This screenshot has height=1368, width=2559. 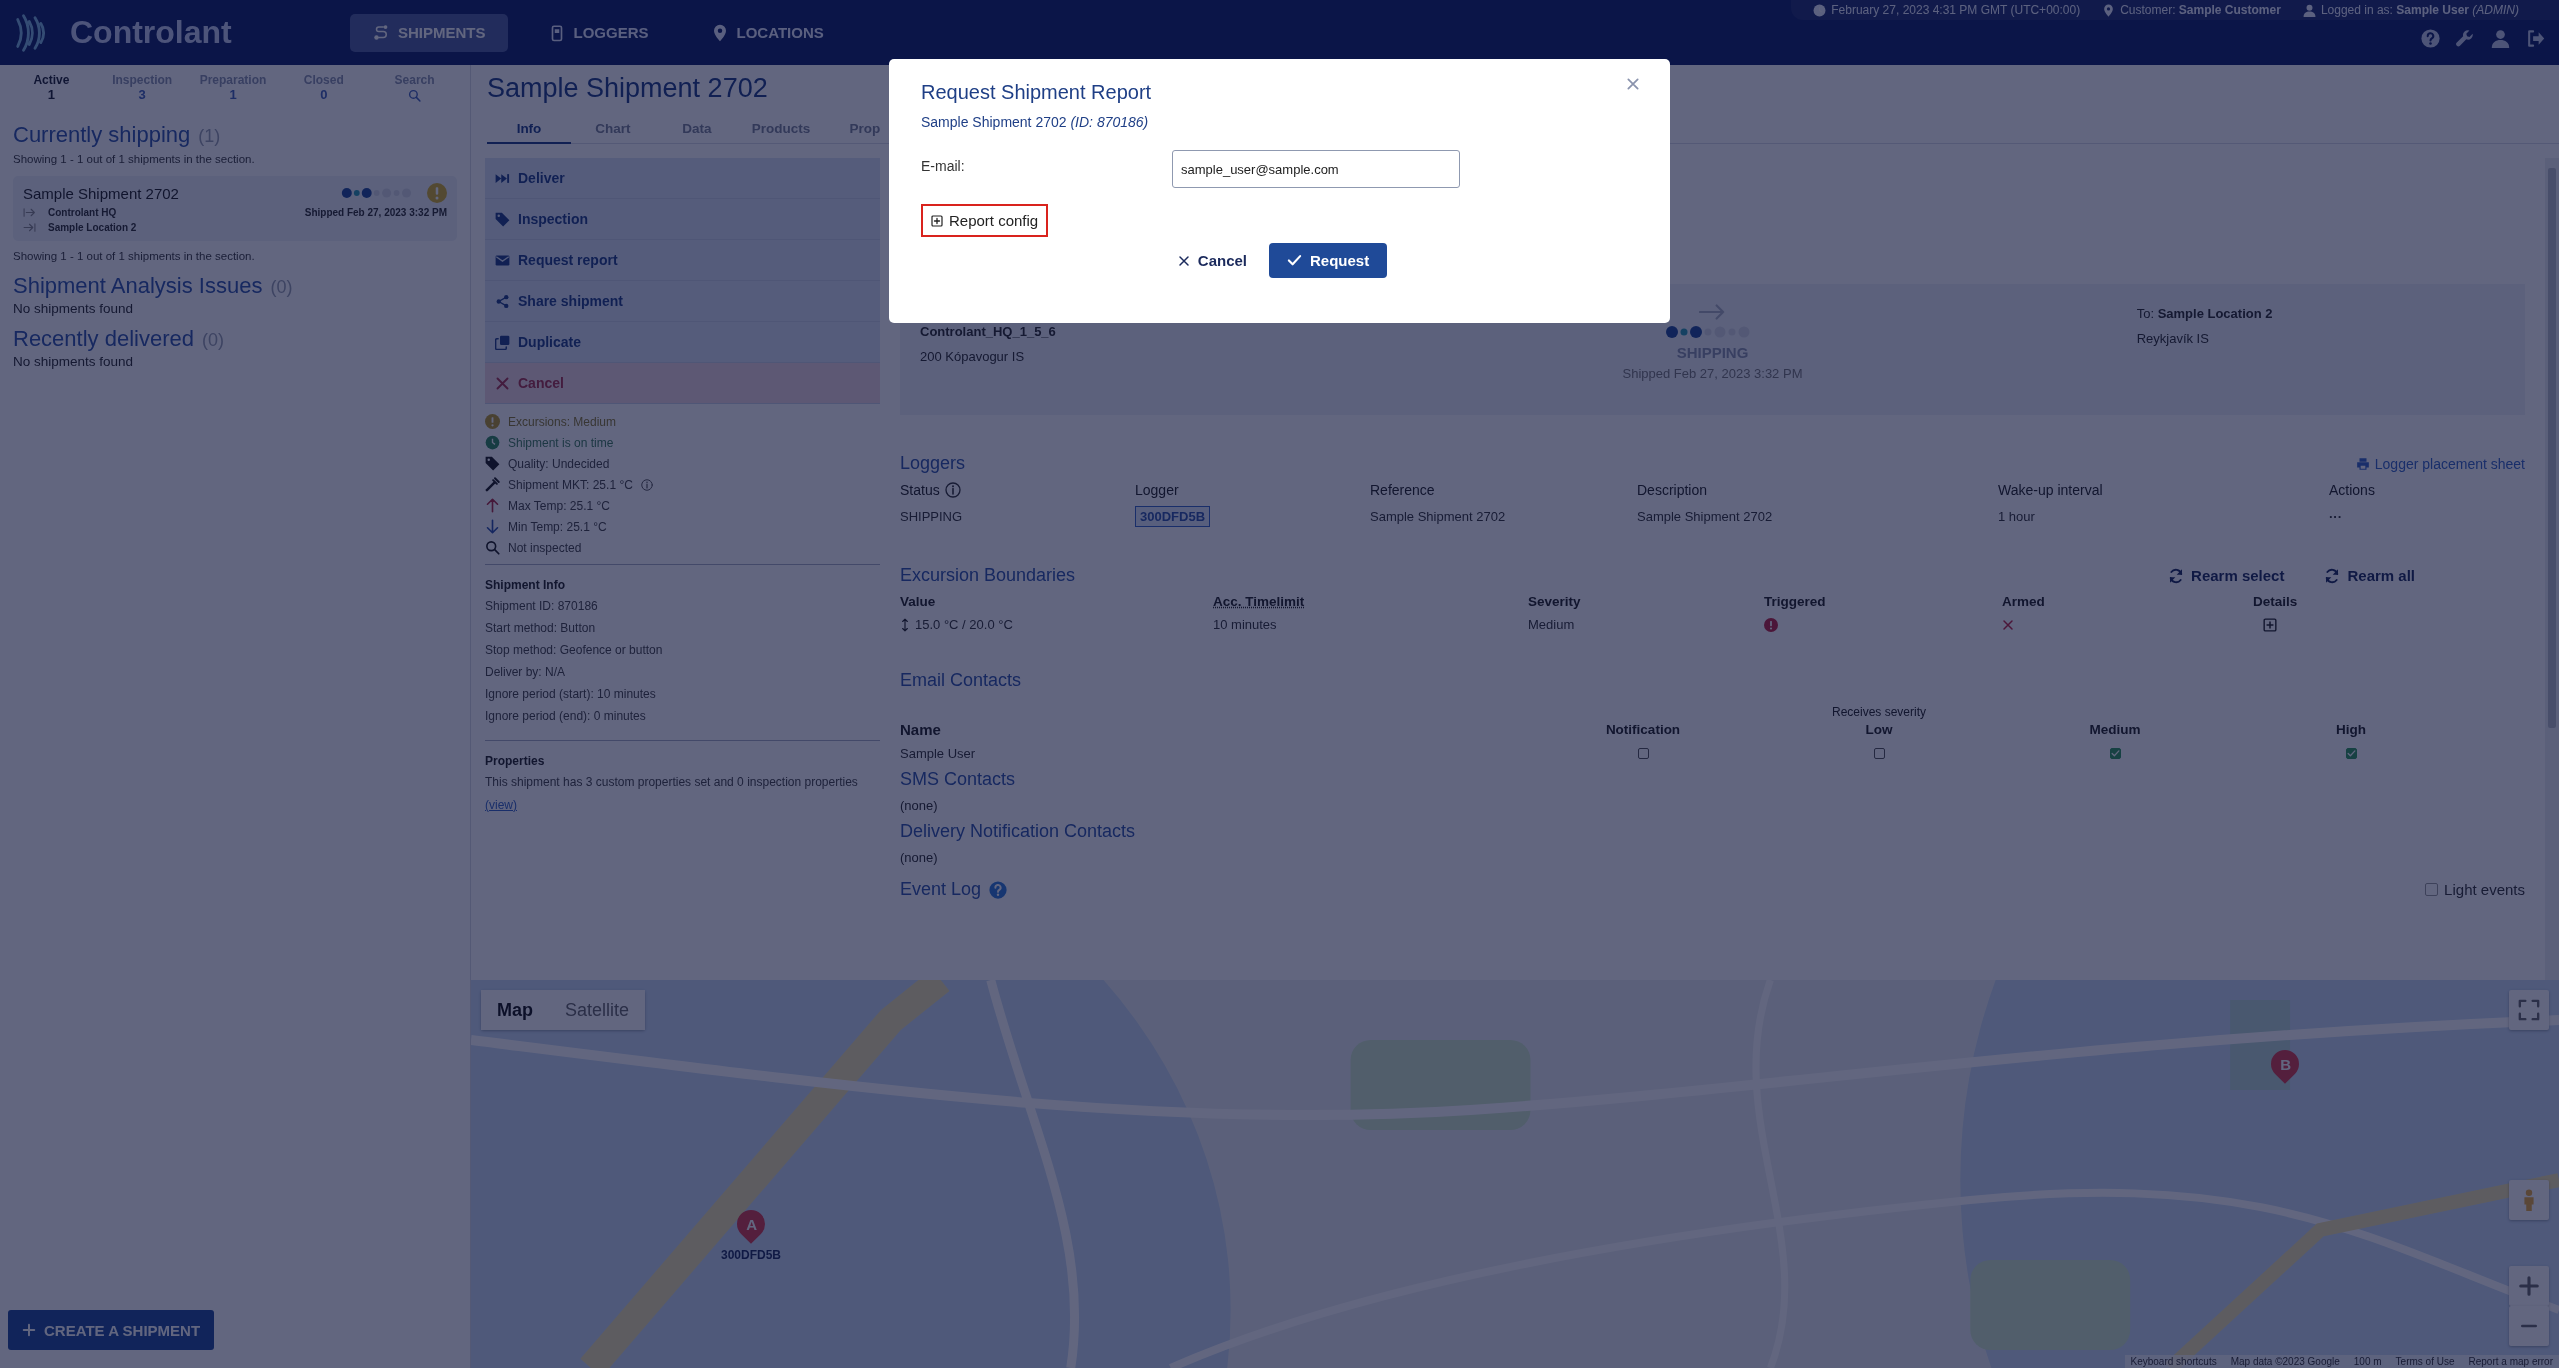 What do you see at coordinates (2362, 463) in the screenshot?
I see `printer-icon` at bounding box center [2362, 463].